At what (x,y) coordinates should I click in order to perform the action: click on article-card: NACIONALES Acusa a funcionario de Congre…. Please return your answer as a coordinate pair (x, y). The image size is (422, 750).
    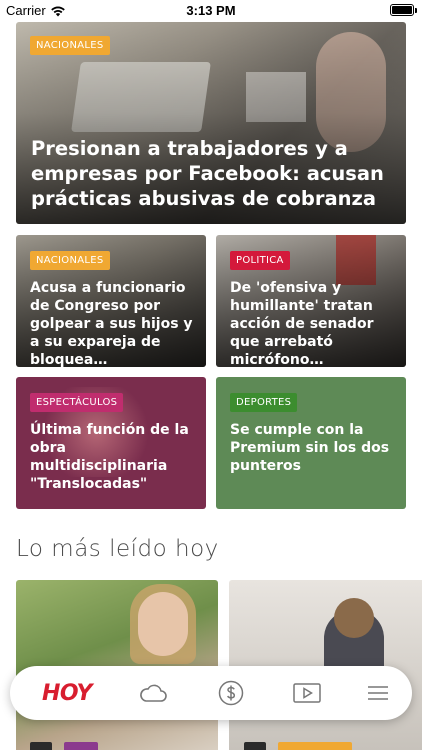
    Looking at the image, I should click on (111, 301).